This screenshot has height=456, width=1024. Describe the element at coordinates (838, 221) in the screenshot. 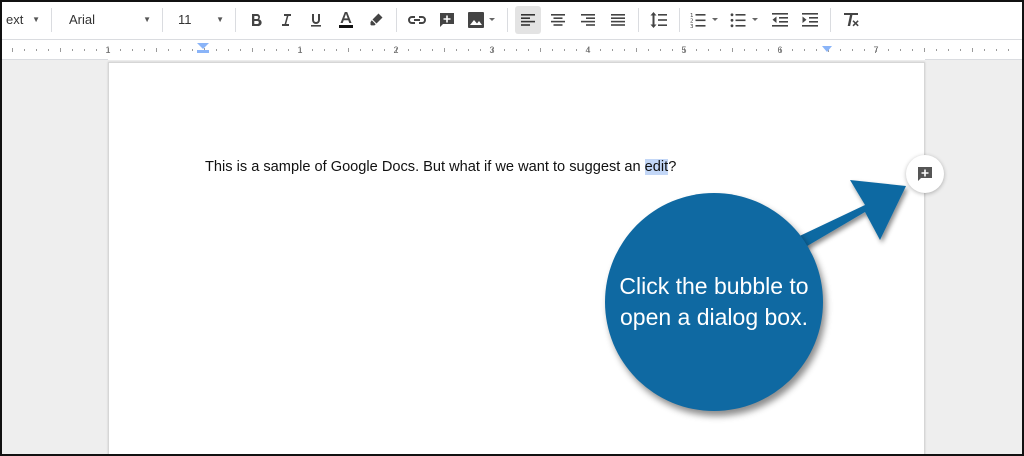

I see `callout-arrow` at that location.